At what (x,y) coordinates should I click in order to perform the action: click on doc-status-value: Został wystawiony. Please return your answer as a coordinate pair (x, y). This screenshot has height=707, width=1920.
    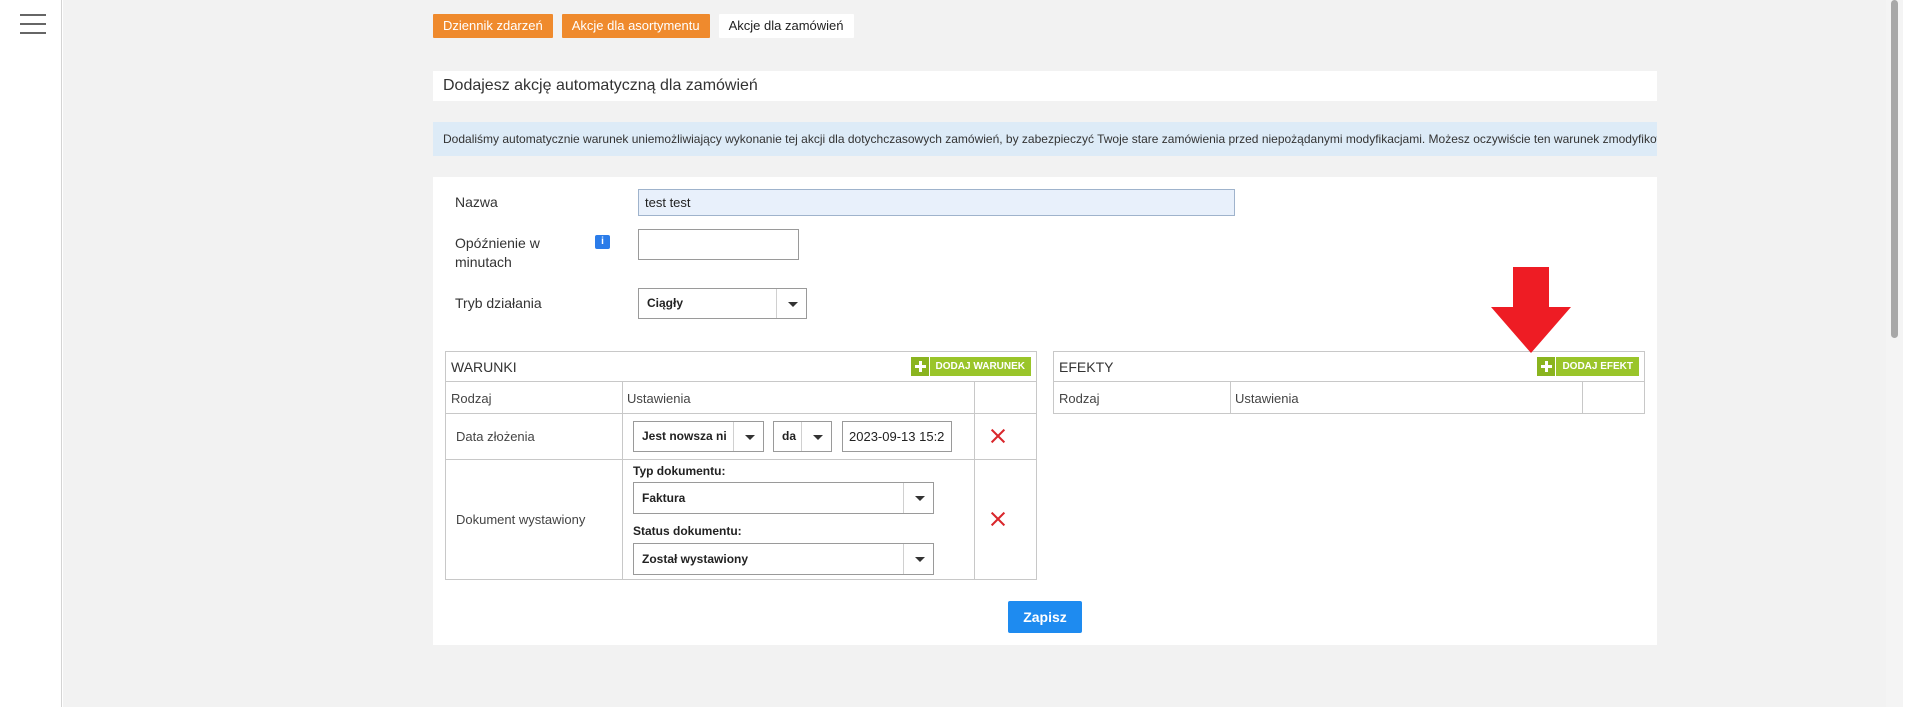
    Looking at the image, I should click on (695, 559).